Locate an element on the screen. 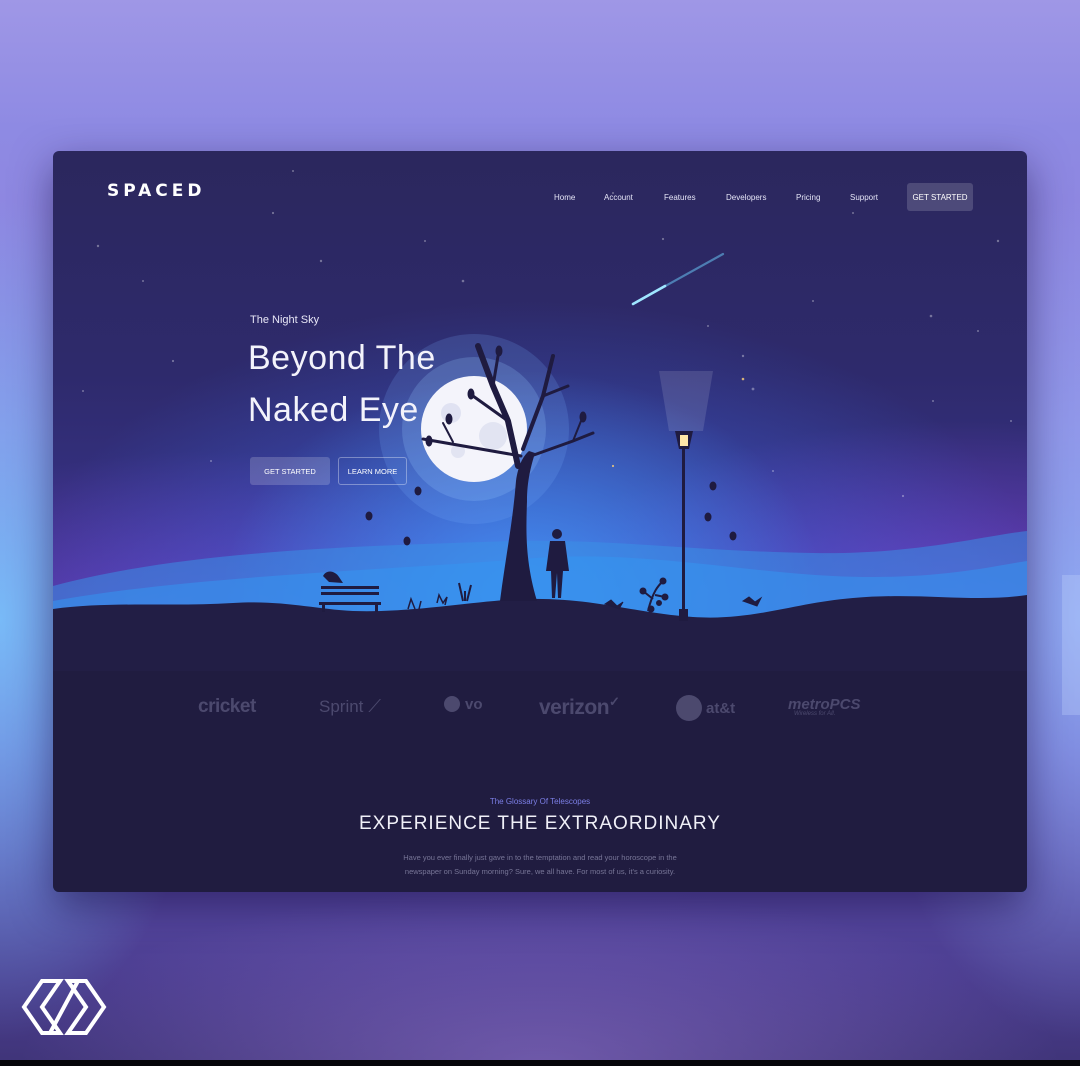 The height and width of the screenshot is (1066, 1080). hero-get-started-button: GET STARTED is located at coordinates (290, 471).